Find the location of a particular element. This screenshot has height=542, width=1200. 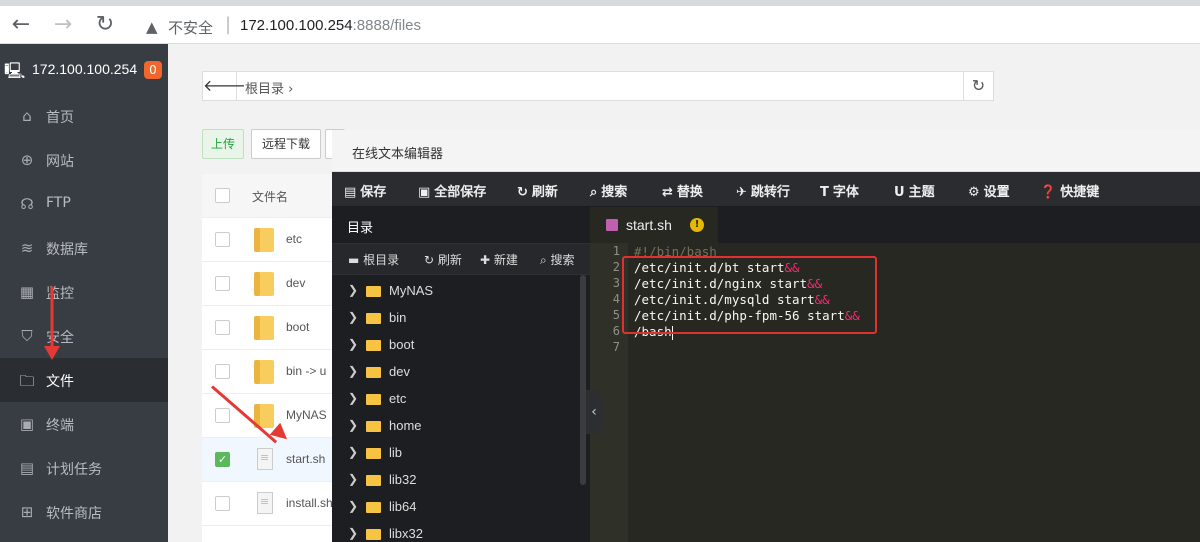

tree-item: ❯ MyNAS is located at coordinates (456, 291).